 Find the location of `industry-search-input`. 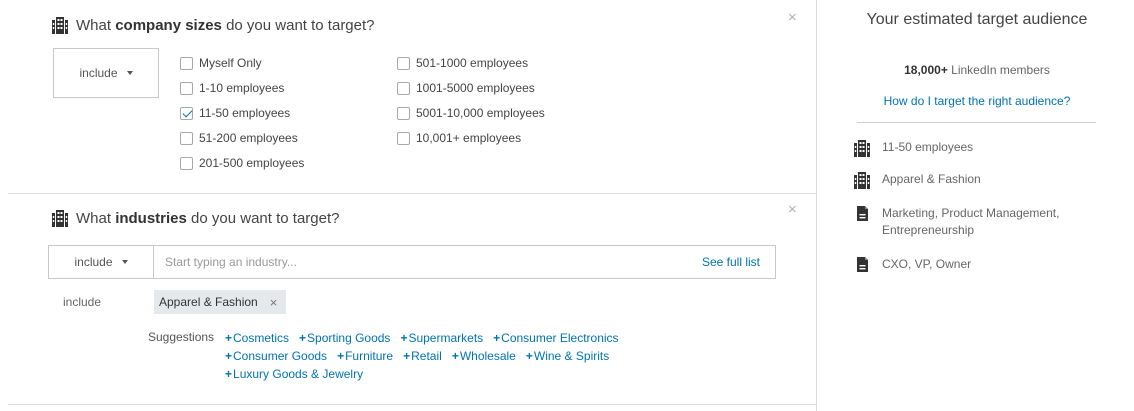

industry-search-input is located at coordinates (428, 262).